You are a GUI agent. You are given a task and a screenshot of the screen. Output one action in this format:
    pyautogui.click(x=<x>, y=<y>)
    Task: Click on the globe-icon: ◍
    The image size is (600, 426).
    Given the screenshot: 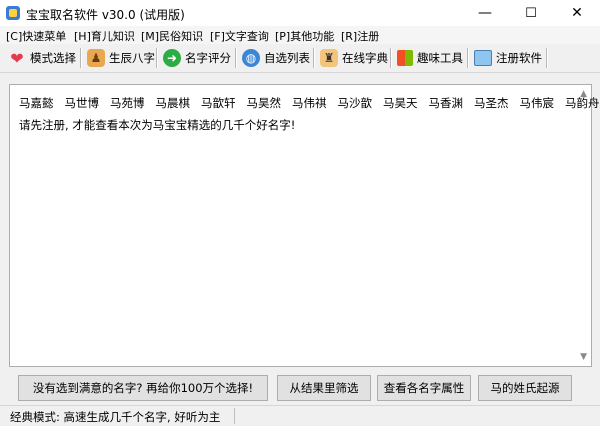 What is the action you would take?
    pyautogui.click(x=251, y=58)
    